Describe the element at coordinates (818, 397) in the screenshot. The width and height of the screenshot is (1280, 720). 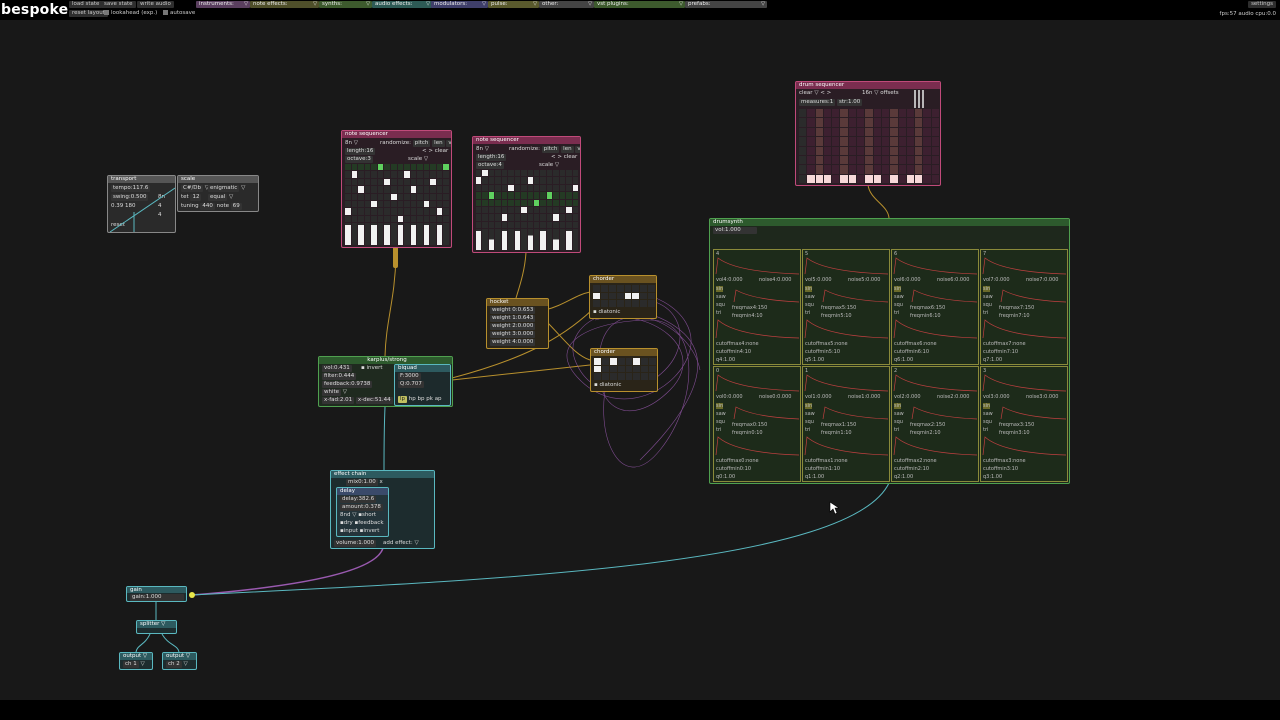
I see `pad-vol: vol1:0.000` at that location.